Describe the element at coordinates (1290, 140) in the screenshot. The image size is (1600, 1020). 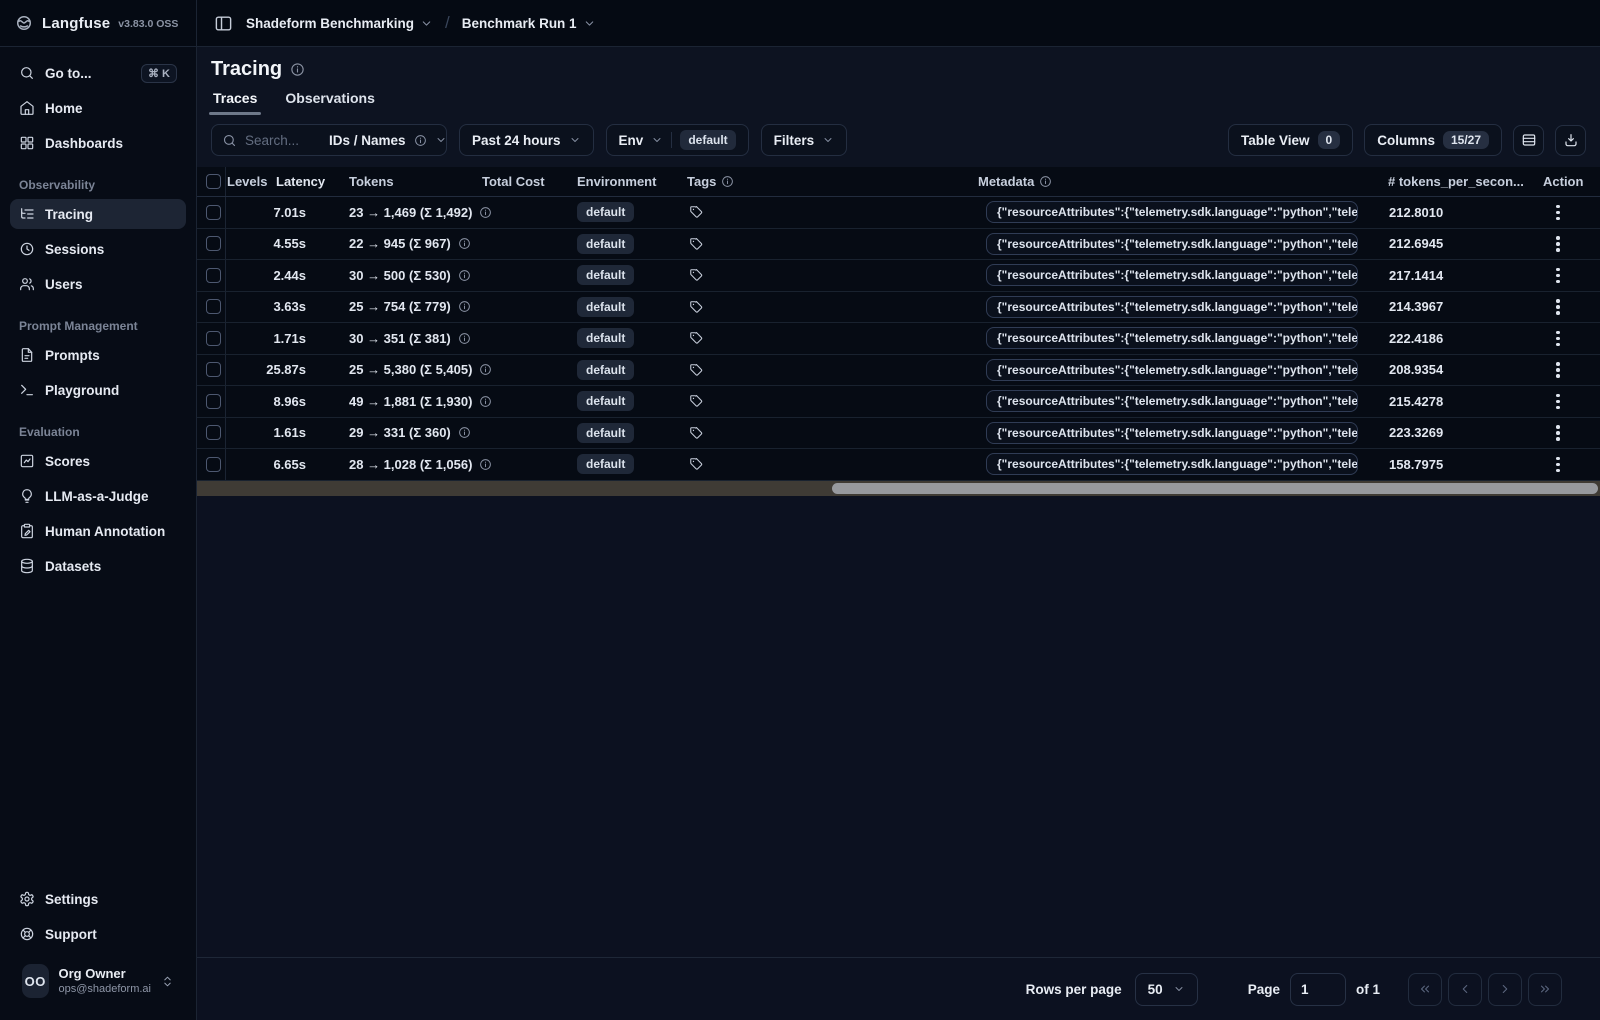
I see `table-view-button: Table View 0` at that location.